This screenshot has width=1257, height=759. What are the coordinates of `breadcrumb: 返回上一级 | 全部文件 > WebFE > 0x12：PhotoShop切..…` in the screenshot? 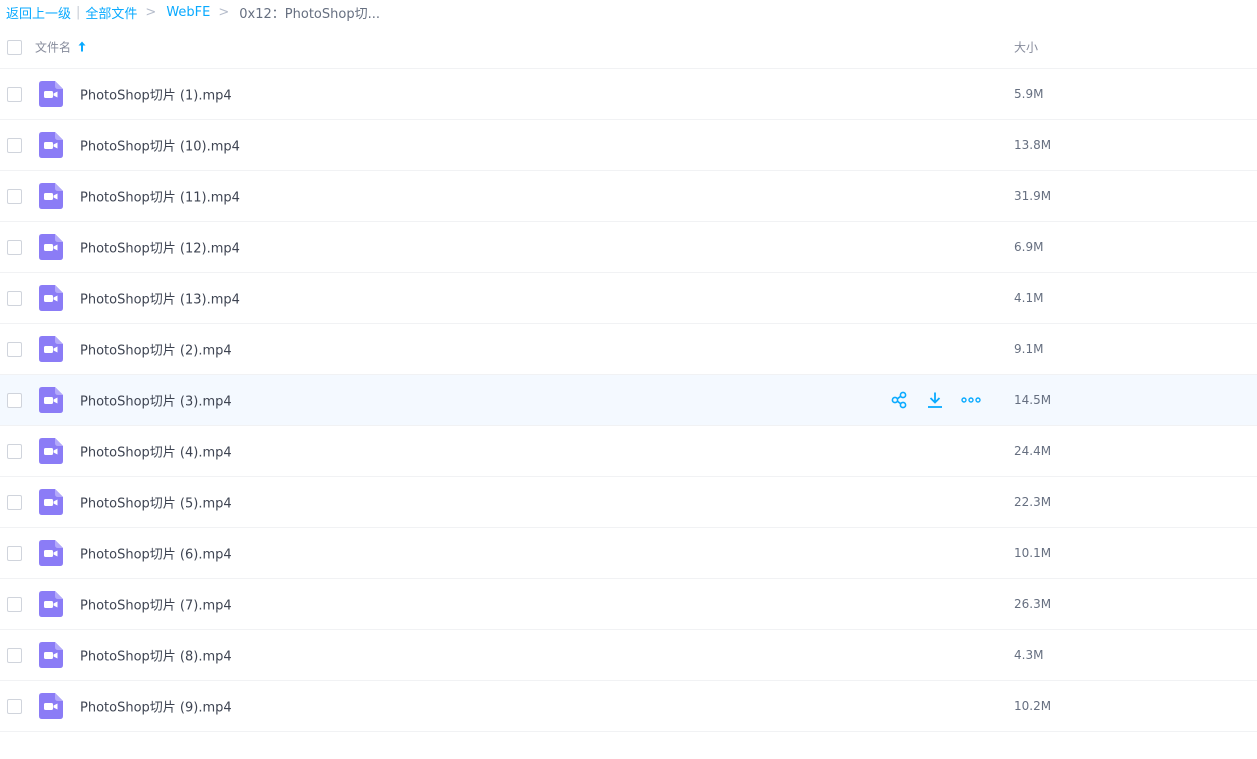 It's located at (193, 12).